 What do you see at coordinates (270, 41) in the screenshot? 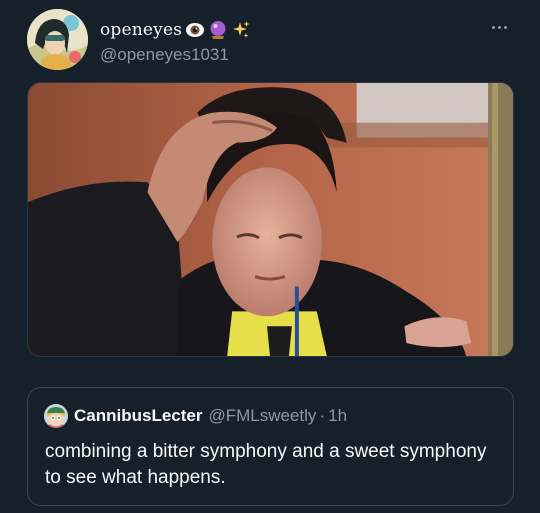
I see `tweet-header: openeyes @openeyes1031` at bounding box center [270, 41].